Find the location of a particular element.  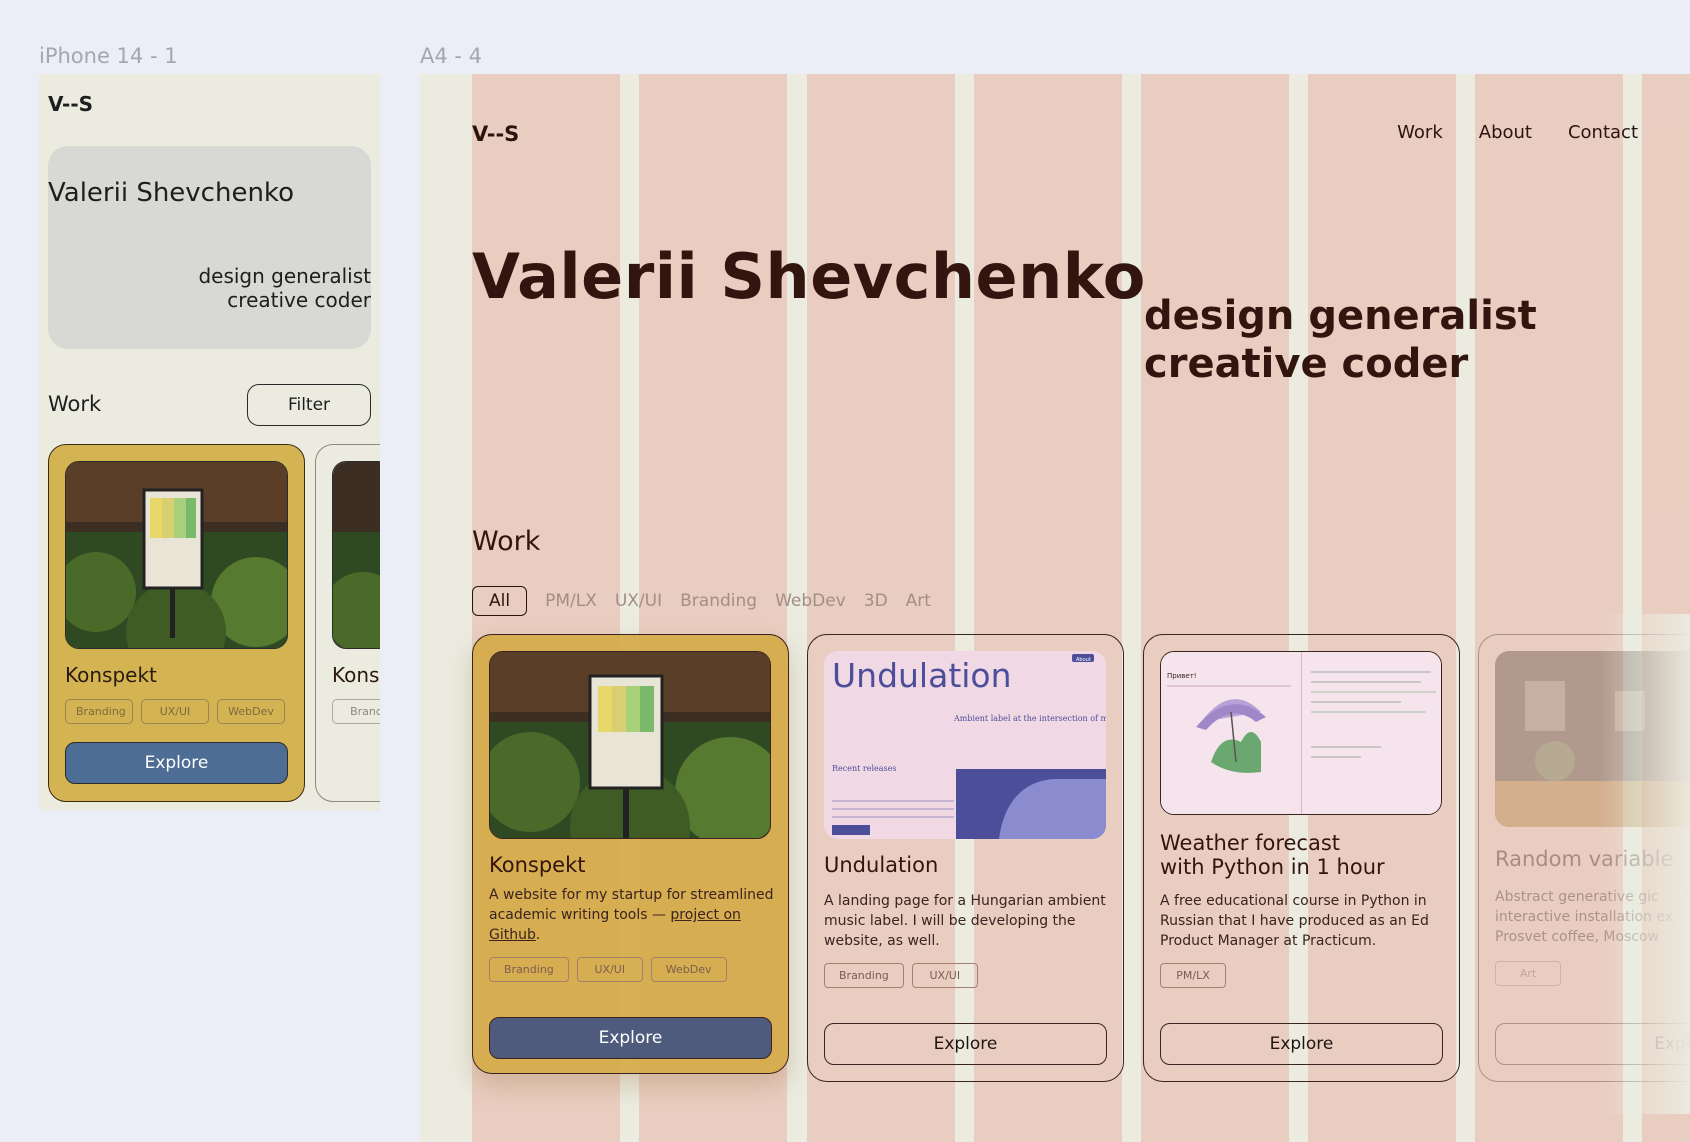

project-card-konspekt: Konspekt Branding UX/UI WebDev Explore is located at coordinates (176, 623).